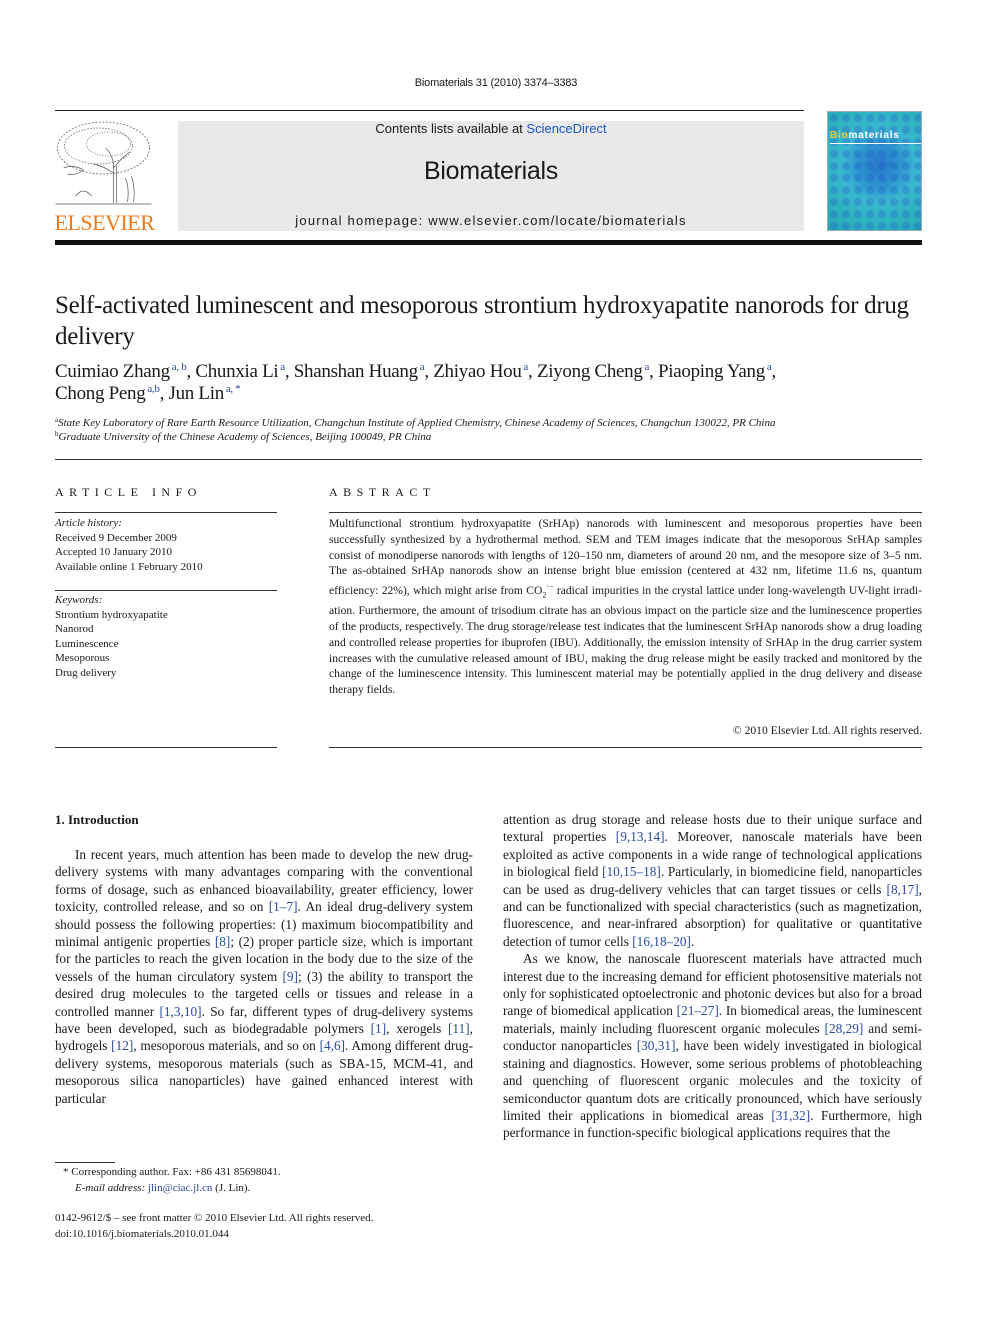 This screenshot has height=1323, width=992. I want to click on author: Piaoping Yang a, so click(715, 371).